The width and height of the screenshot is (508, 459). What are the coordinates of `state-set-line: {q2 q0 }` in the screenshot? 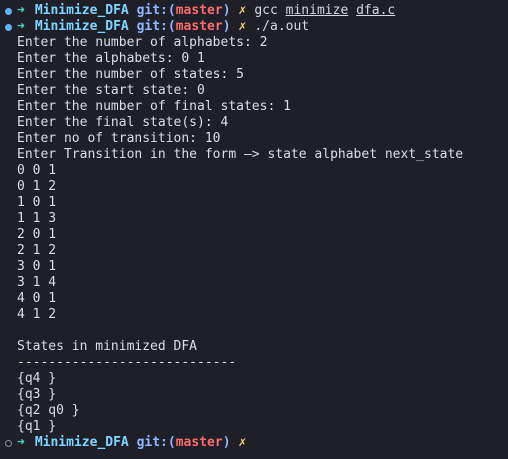 It's located at (48, 410).